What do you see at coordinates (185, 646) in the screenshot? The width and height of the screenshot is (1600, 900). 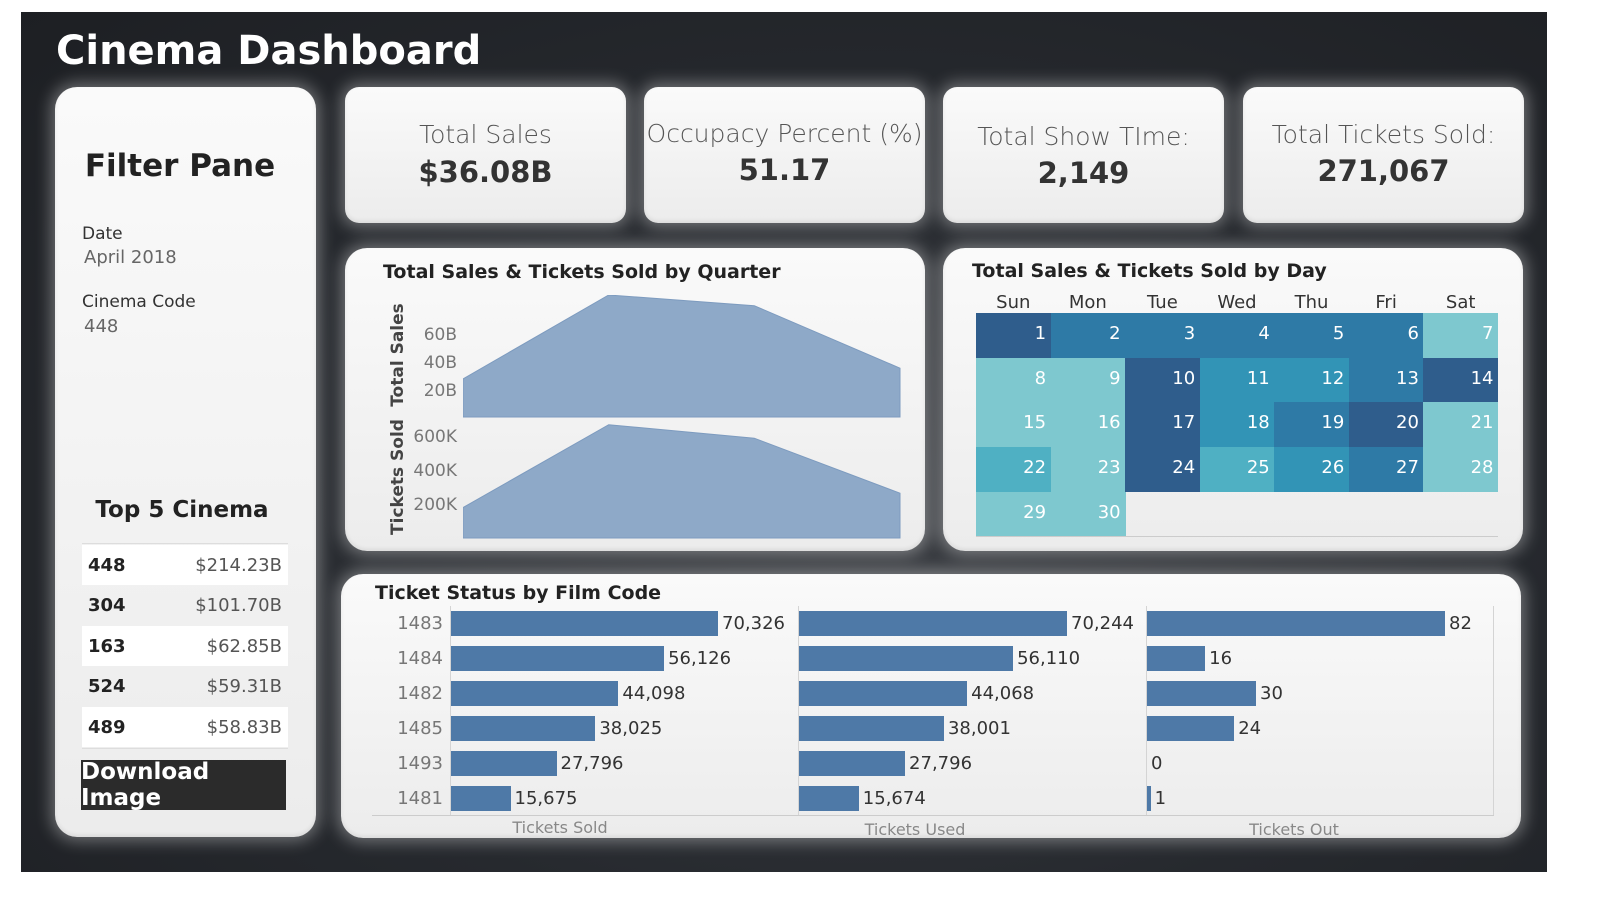 I see `top5-row: 163 $62.85B` at bounding box center [185, 646].